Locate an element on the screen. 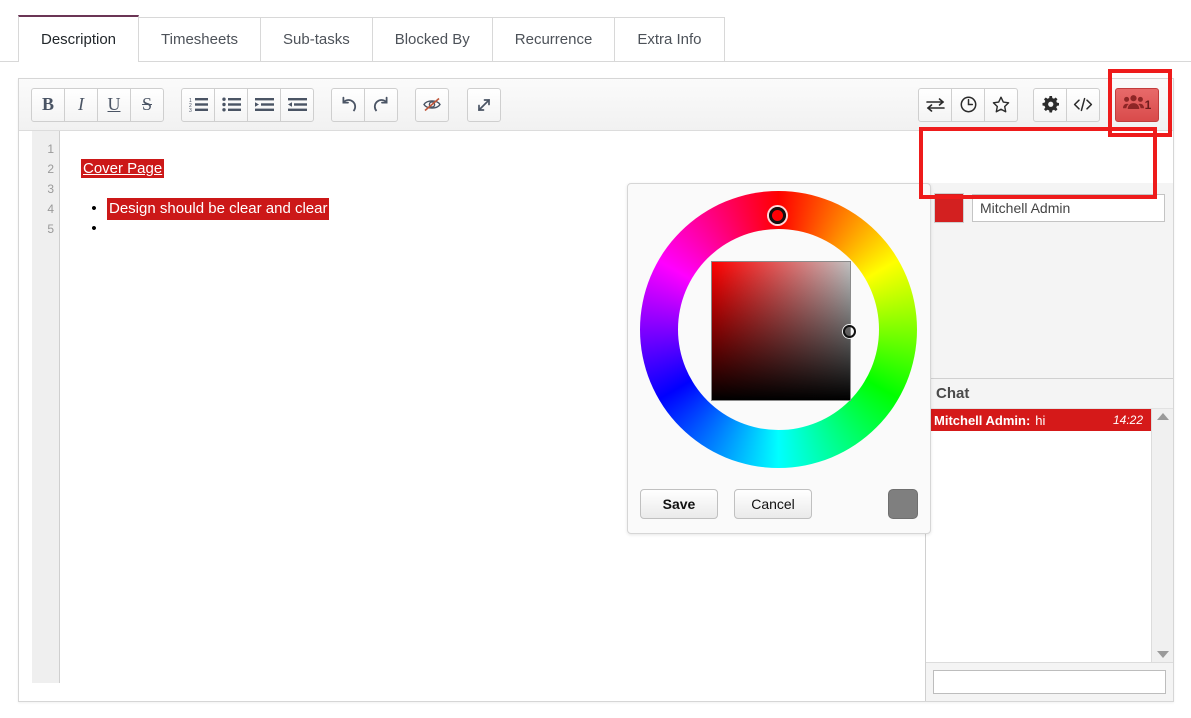 This screenshot has height=718, width=1191. clock-icon is located at coordinates (968, 104).